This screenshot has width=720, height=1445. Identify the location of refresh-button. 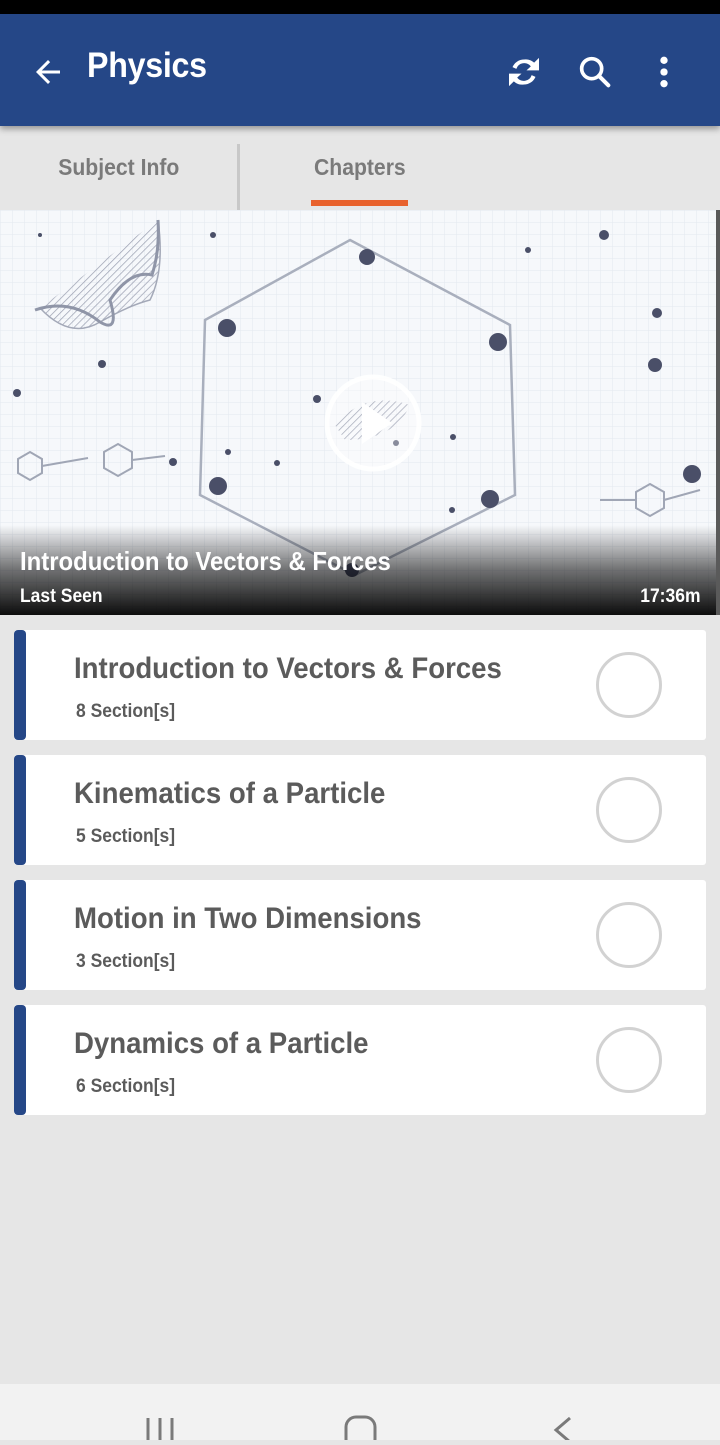
(524, 72).